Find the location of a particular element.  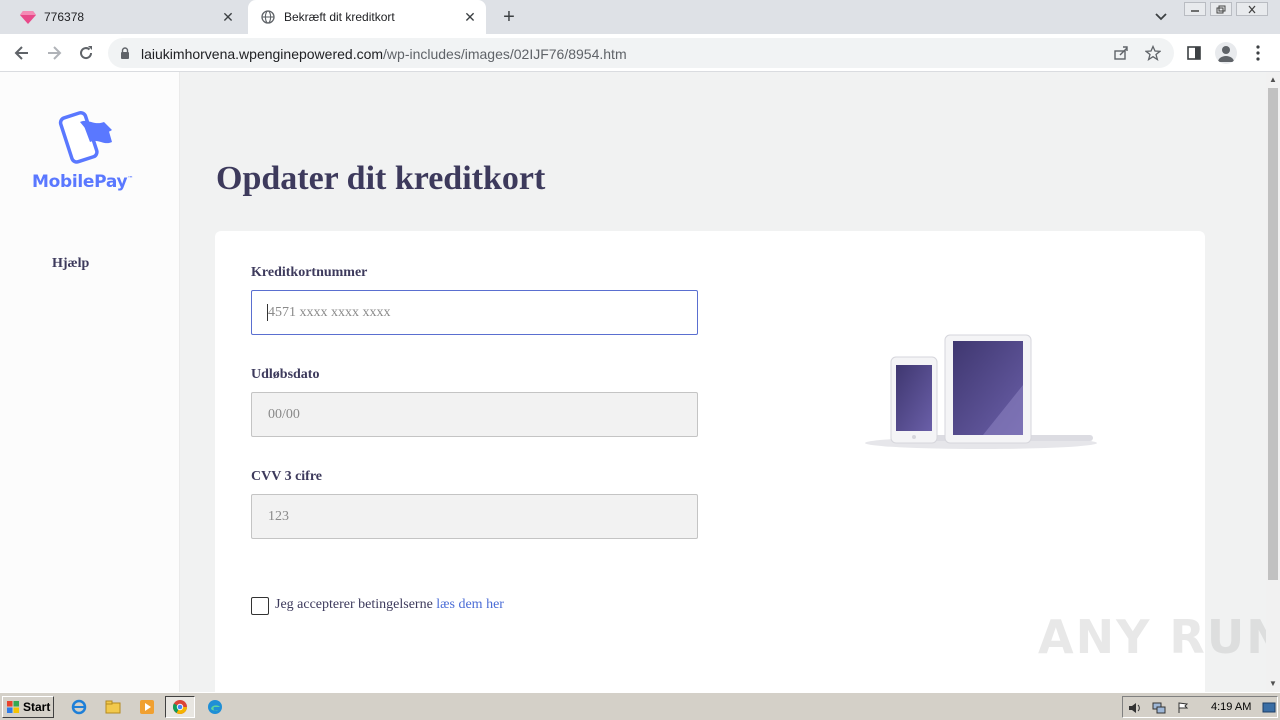

restore-window-icon is located at coordinates (1221, 9).